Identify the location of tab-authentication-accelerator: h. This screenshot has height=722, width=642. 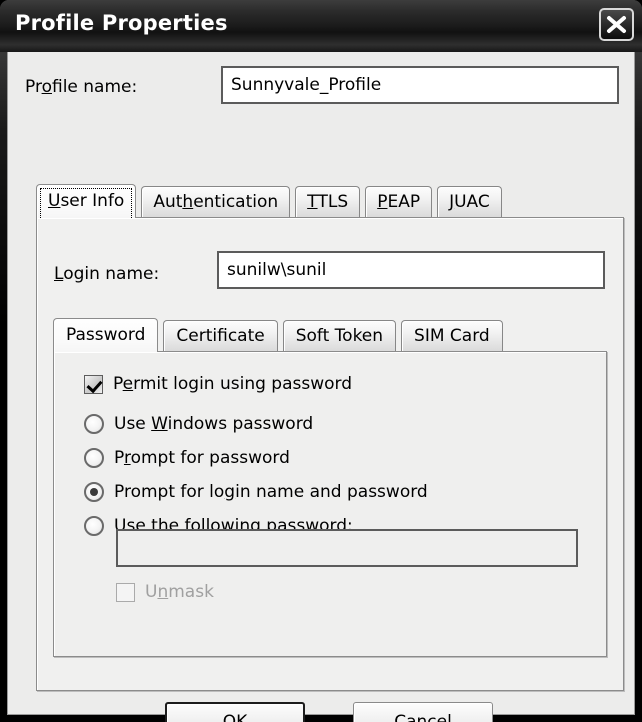
(188, 202).